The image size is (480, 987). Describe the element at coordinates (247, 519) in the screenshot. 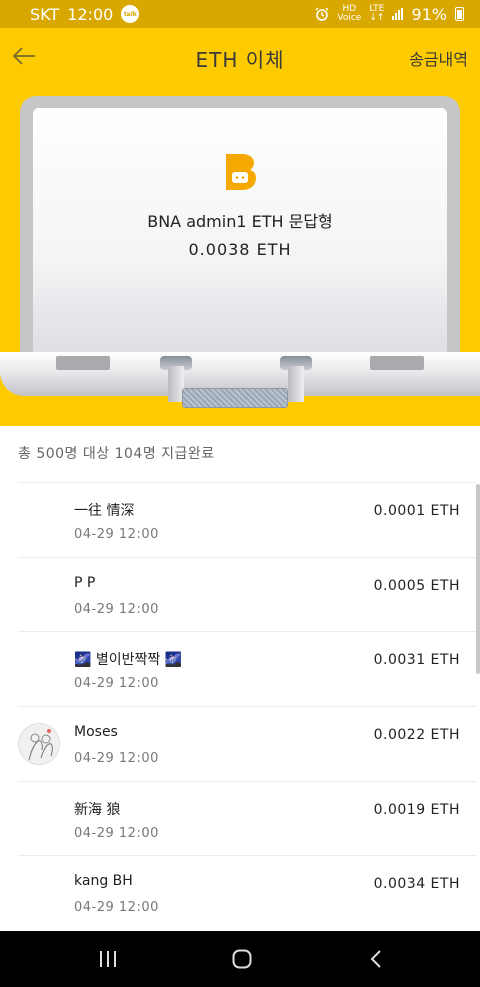

I see `list-item: 一往 情深 04-29 12:00 0.0001 ETH` at that location.